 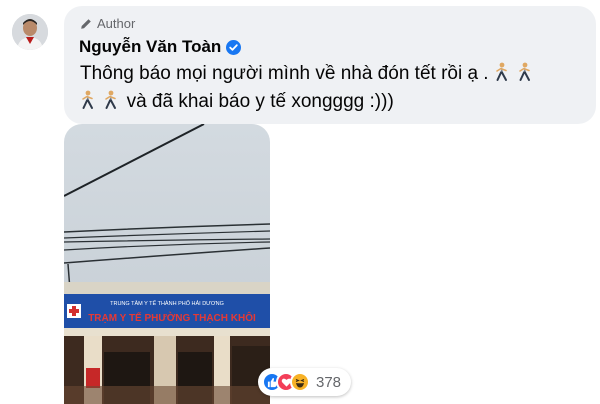 I want to click on reaction-summary: 378, so click(x=305, y=382).